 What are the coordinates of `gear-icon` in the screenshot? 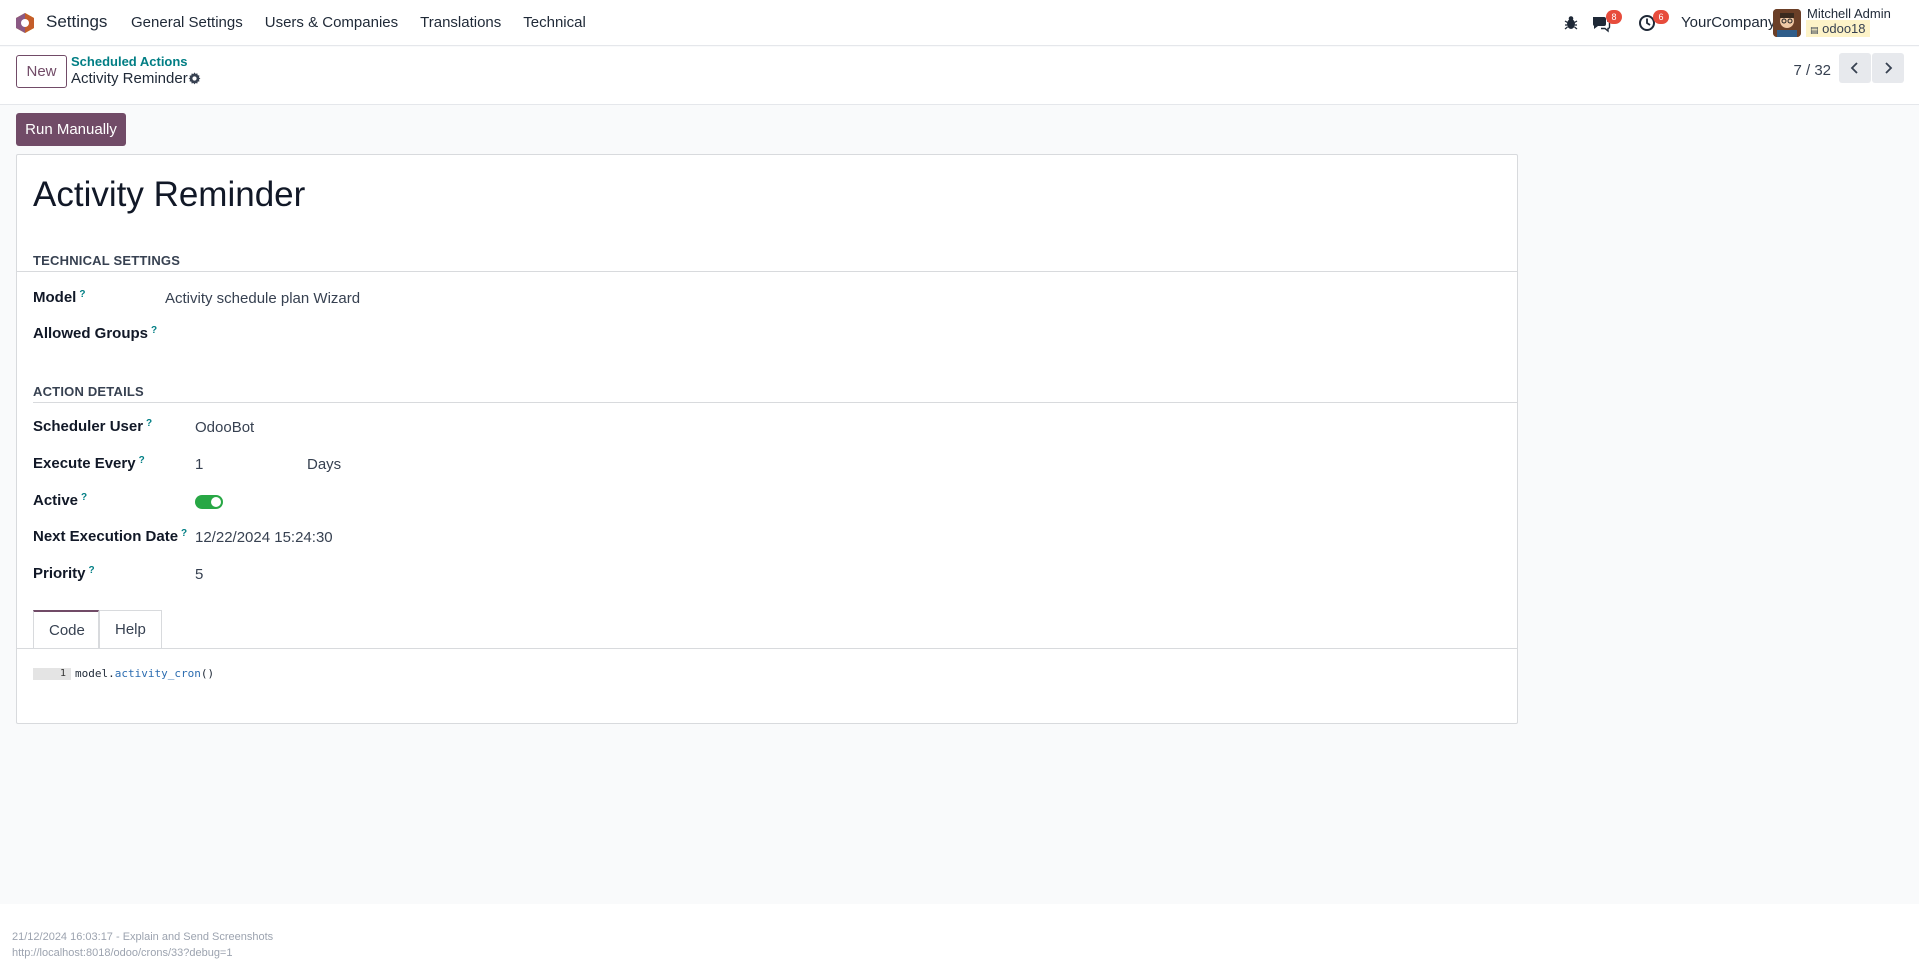 It's located at (194, 78).